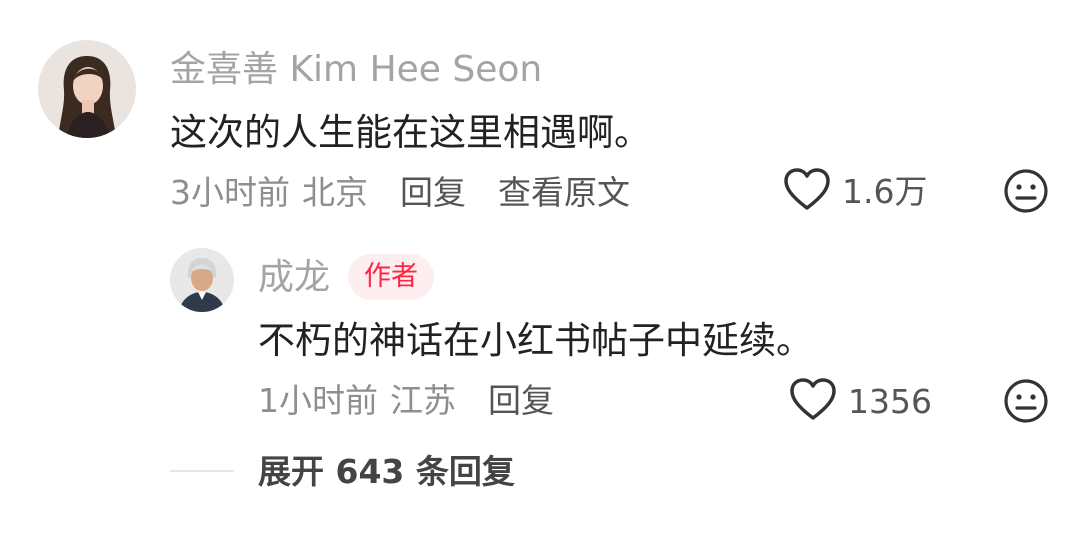 The image size is (1080, 552). I want to click on reply-location: 江苏, so click(423, 400).